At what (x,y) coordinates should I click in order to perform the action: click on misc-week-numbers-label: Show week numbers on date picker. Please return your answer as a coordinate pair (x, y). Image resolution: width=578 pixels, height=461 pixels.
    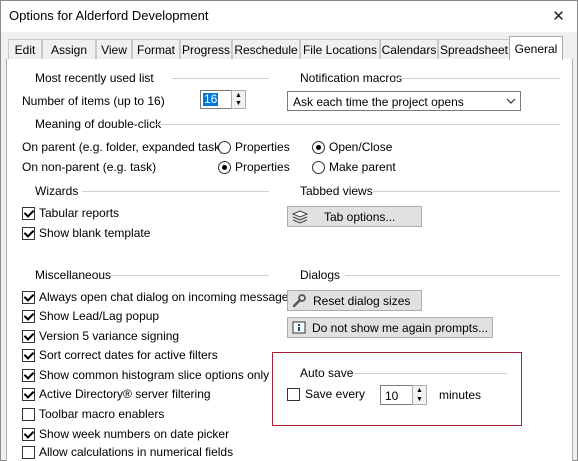
    Looking at the image, I should click on (134, 434).